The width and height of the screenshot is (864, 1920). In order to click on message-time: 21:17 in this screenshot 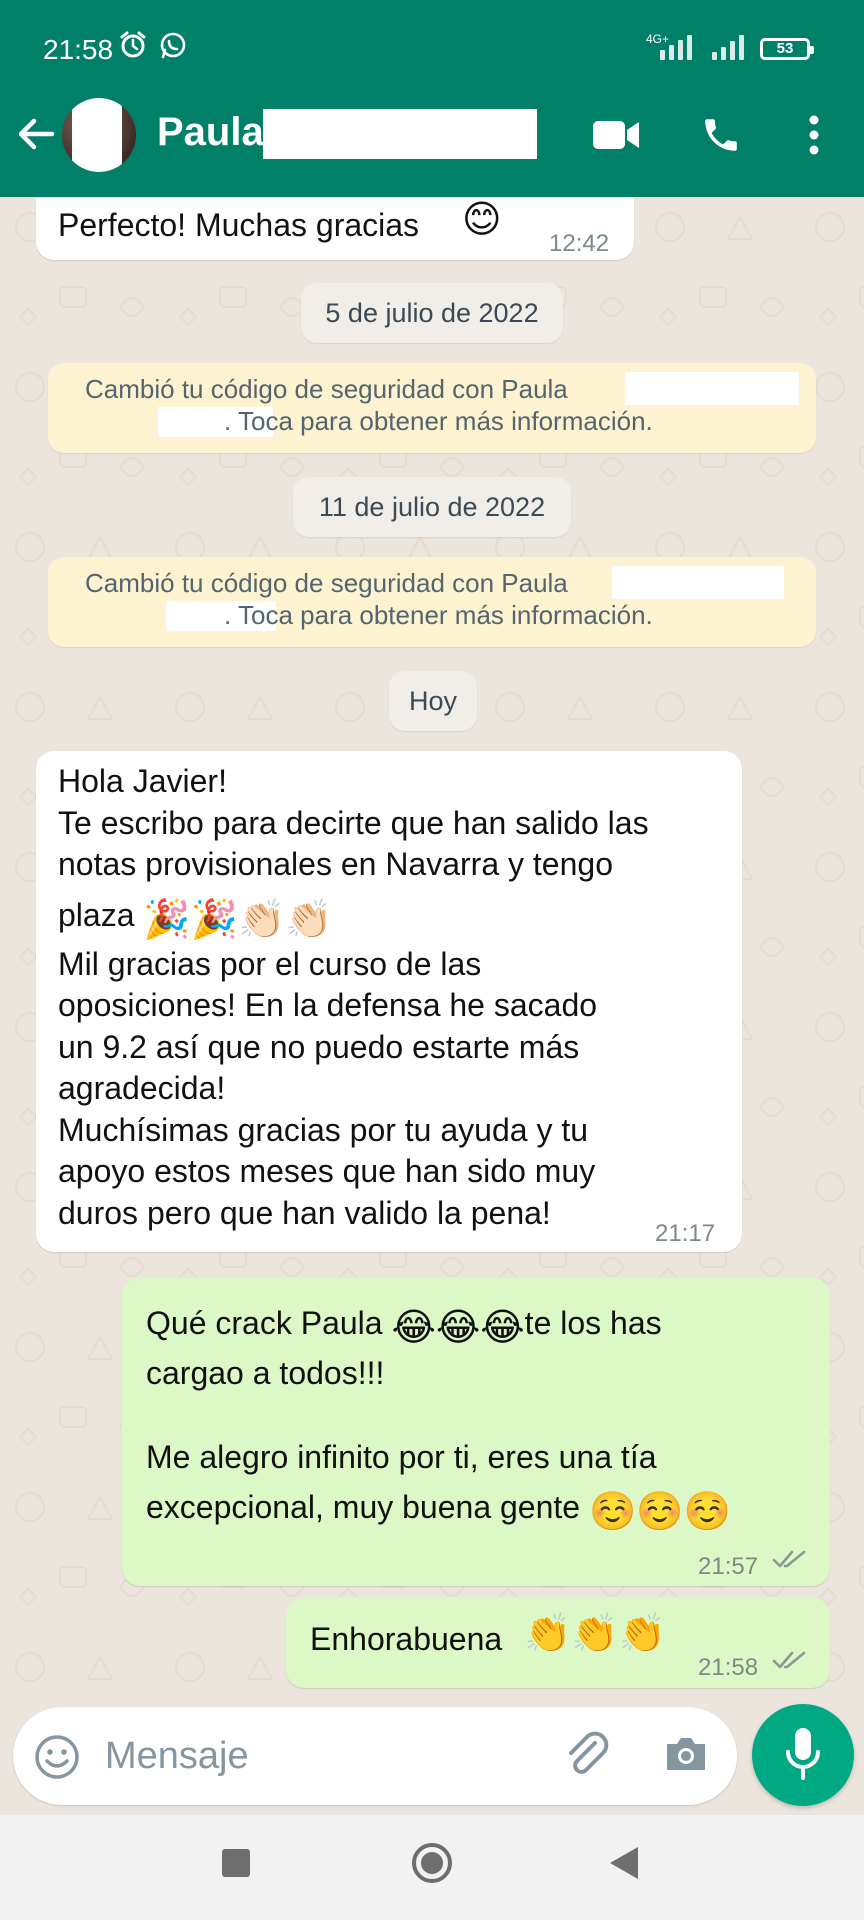, I will do `click(685, 1233)`.